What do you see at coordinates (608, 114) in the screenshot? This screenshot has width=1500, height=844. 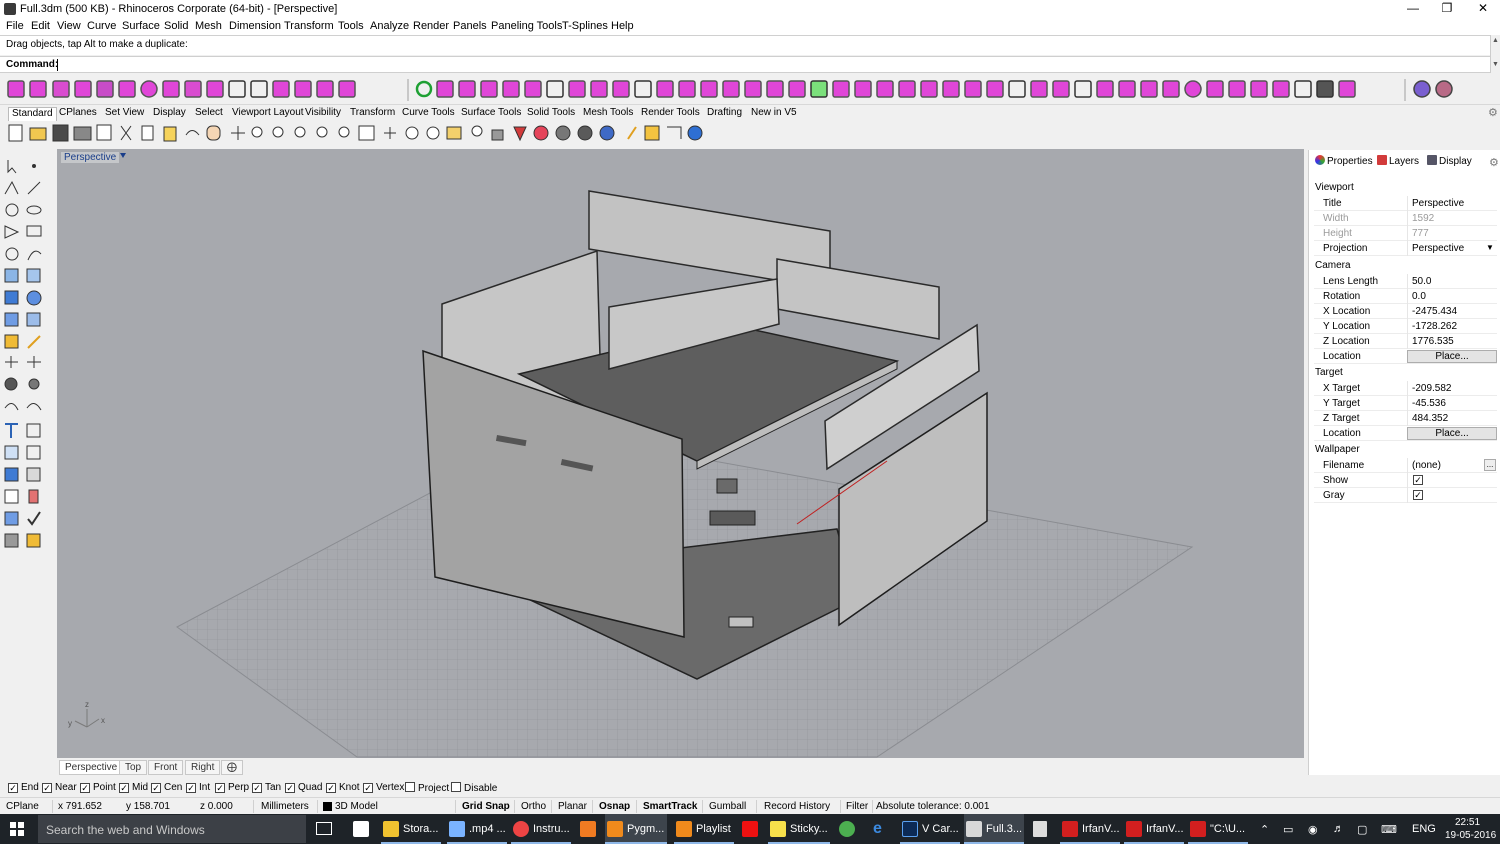 I see `tab-mesh-tools: Mesh Tools` at bounding box center [608, 114].